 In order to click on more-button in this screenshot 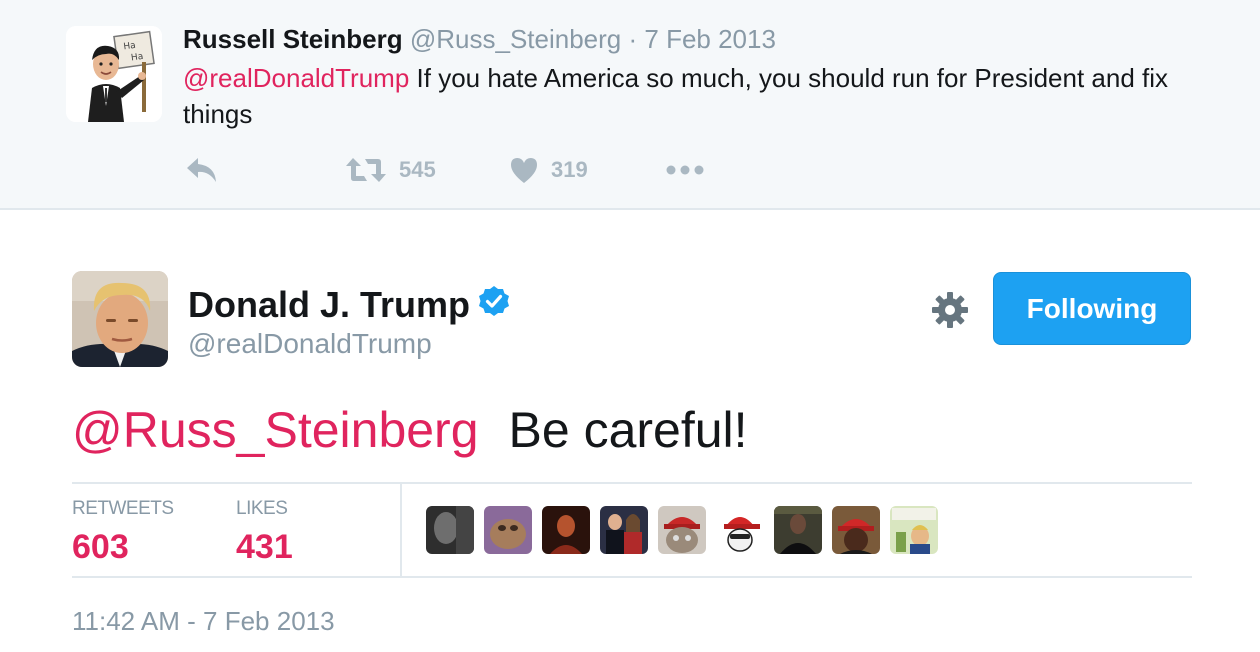, I will do `click(685, 170)`.